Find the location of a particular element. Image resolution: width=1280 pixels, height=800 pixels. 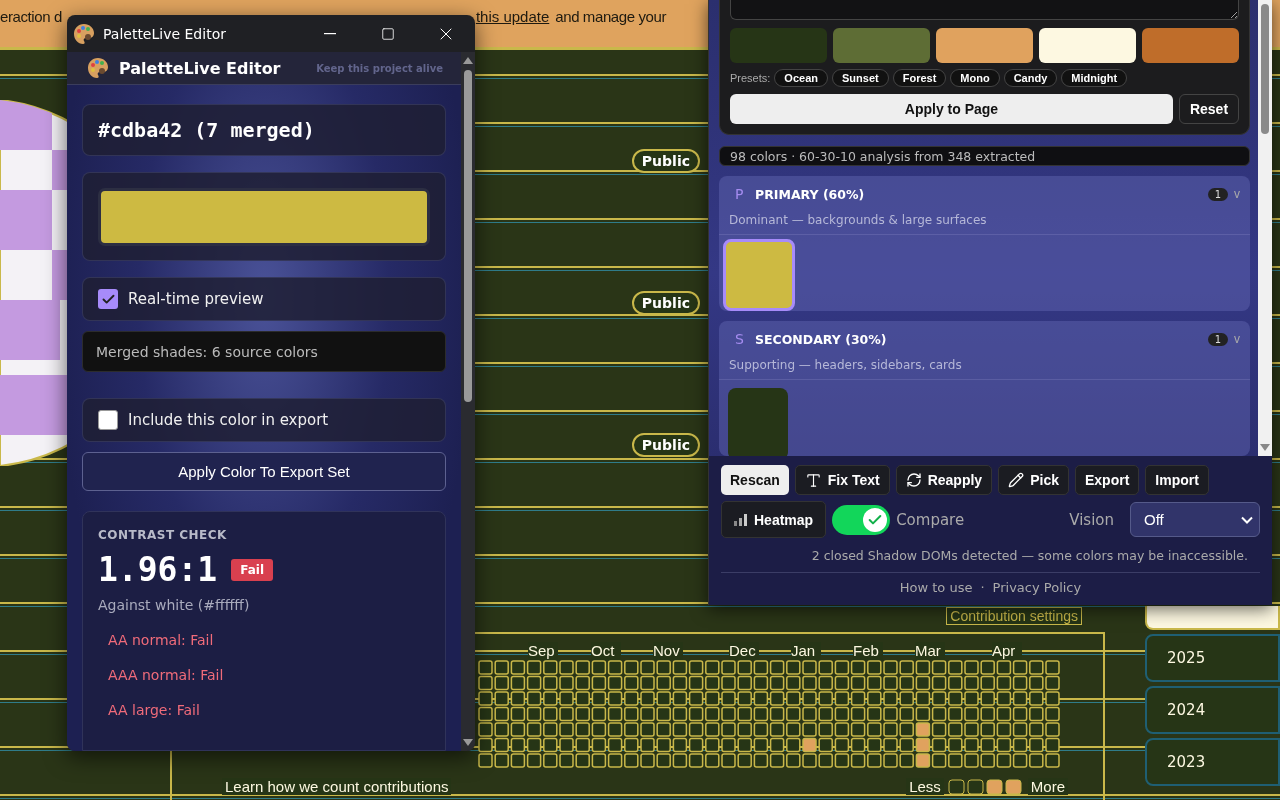

export-option: Include this color in export is located at coordinates (264, 420).